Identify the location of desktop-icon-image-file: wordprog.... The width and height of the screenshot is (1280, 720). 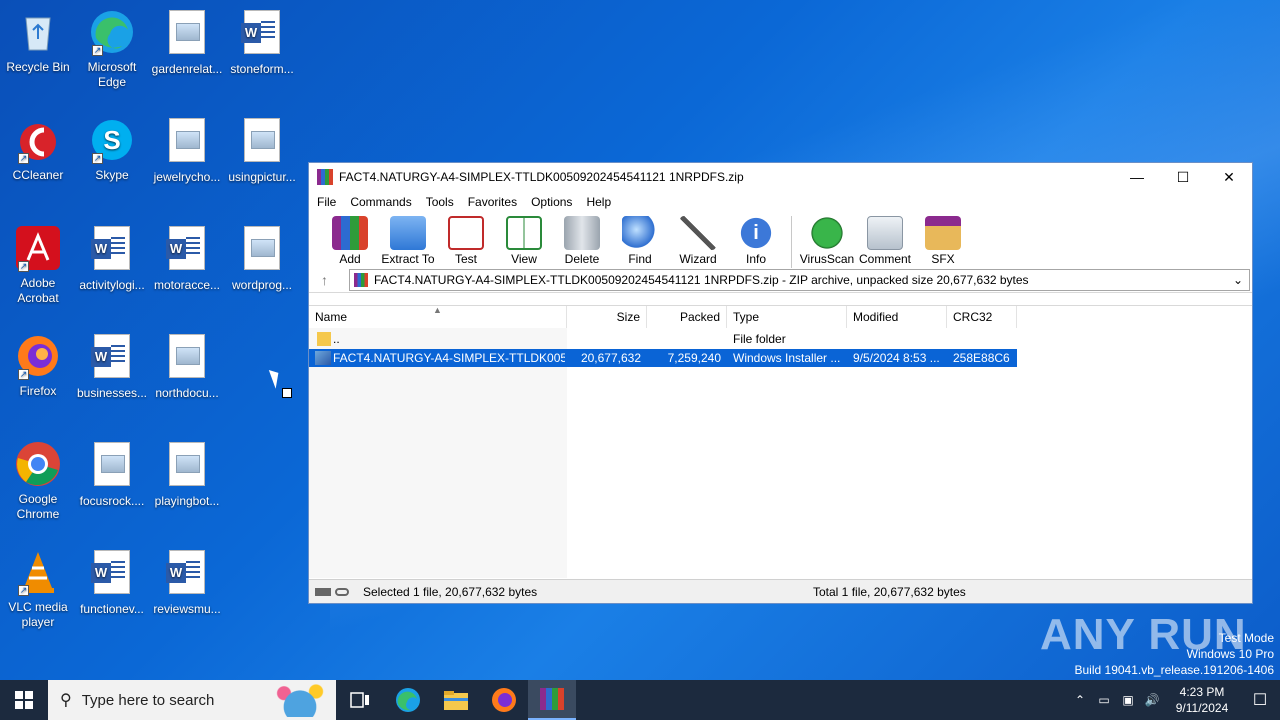
(262, 258).